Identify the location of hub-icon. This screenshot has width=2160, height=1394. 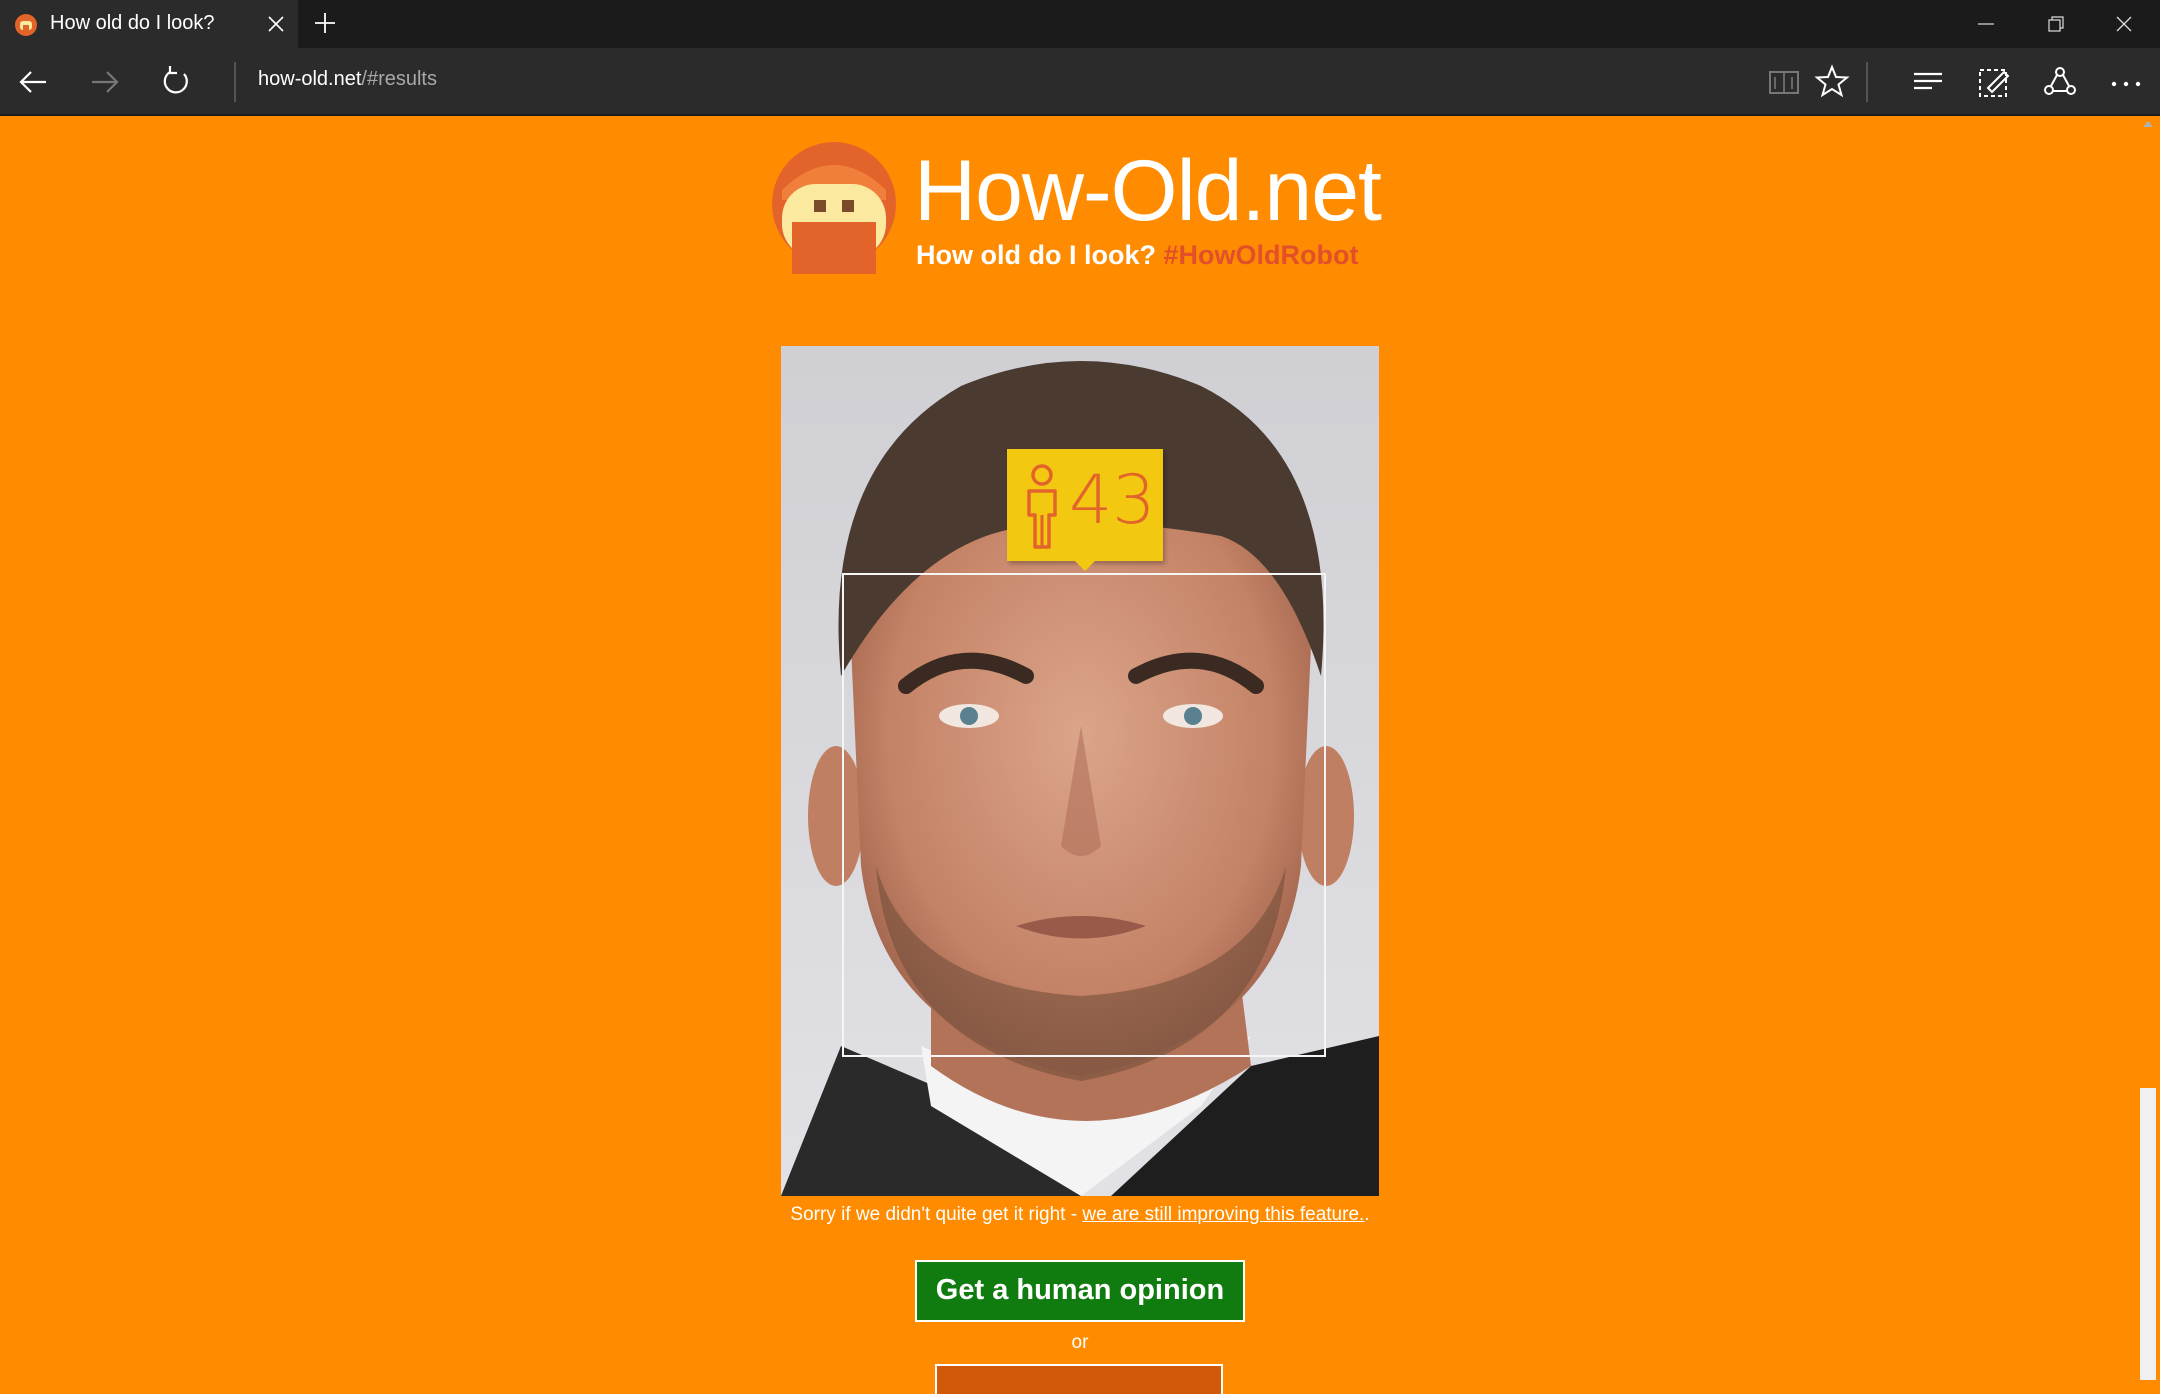
(1928, 81).